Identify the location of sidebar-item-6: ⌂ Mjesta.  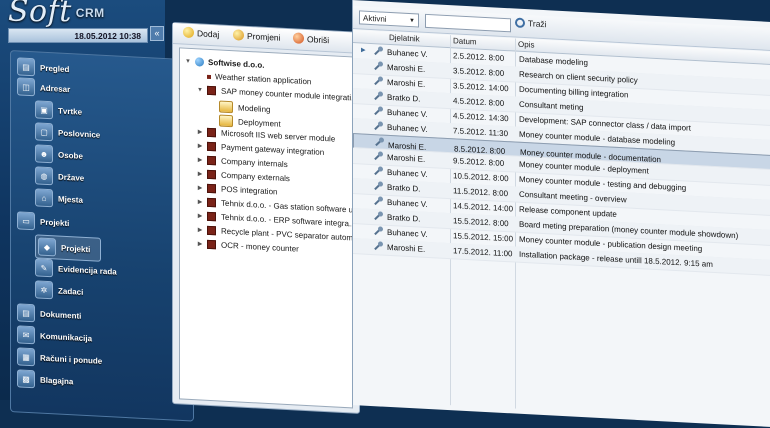
(59, 198).